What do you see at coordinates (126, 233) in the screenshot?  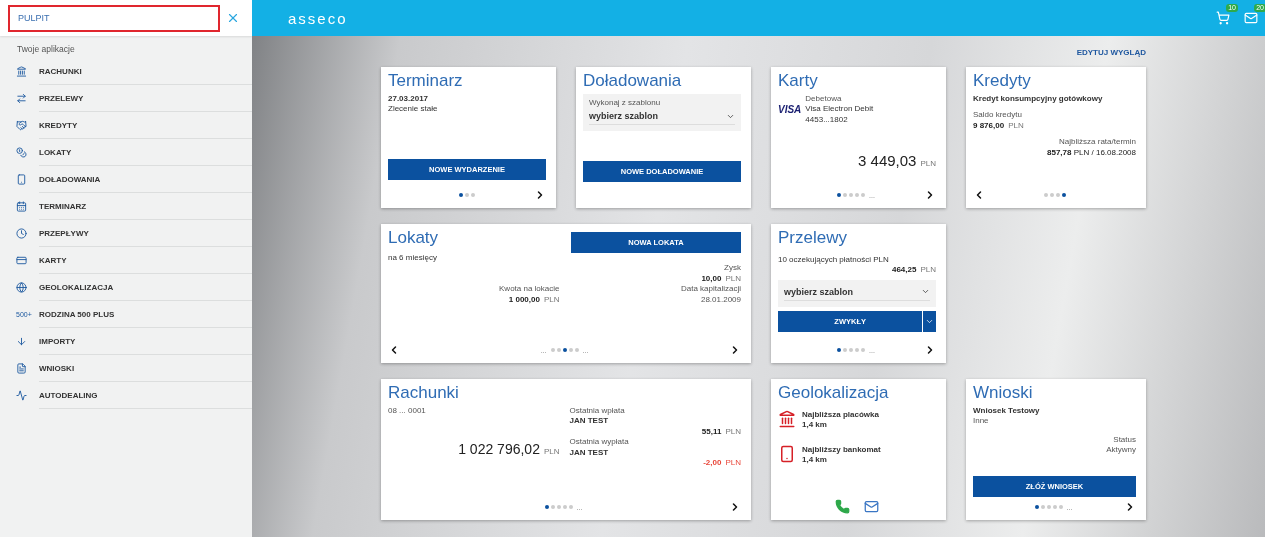 I see `sidebar-item: PRZEPŁYWY` at bounding box center [126, 233].